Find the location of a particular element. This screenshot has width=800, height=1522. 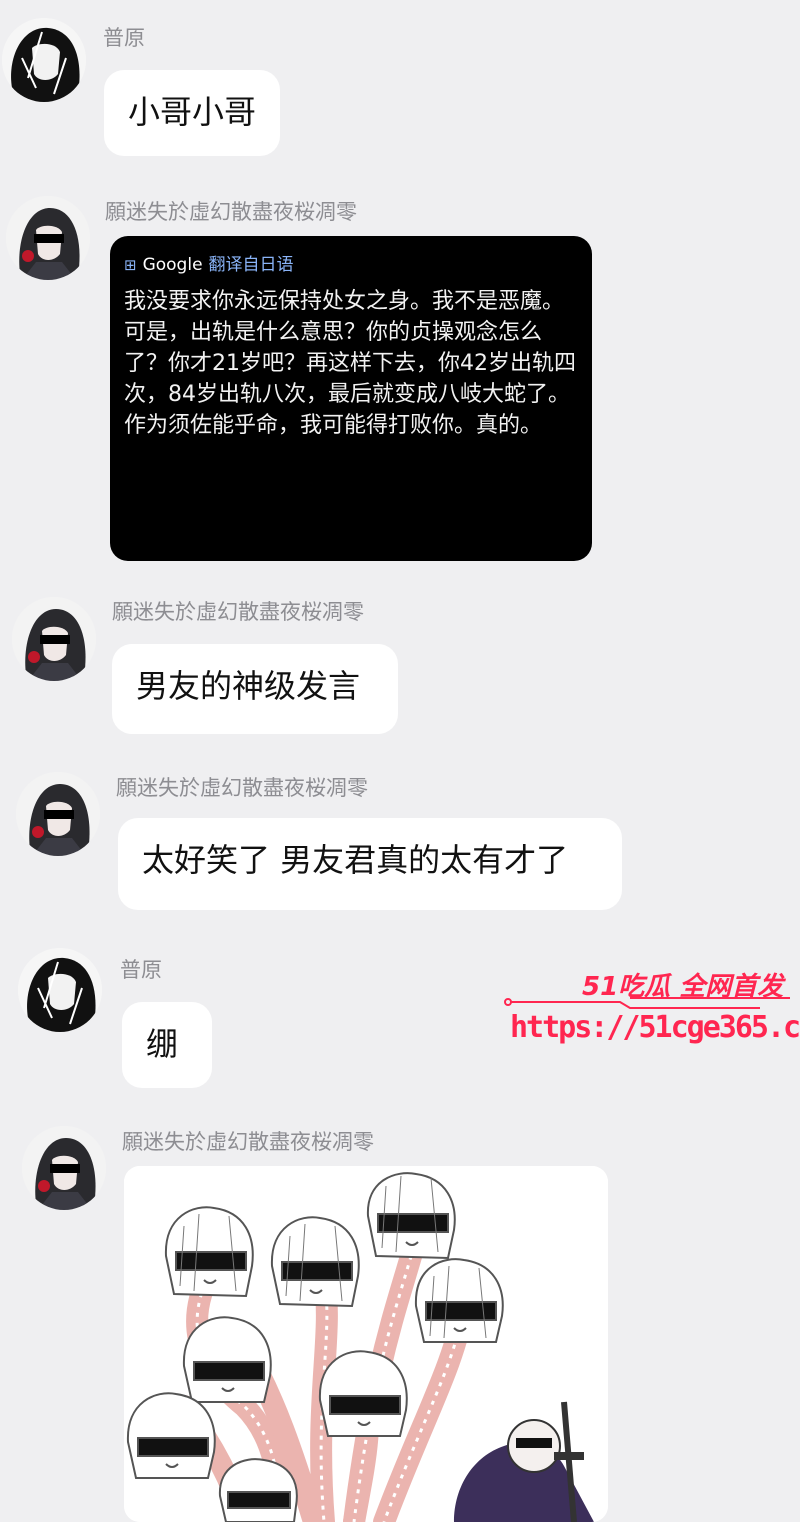

translate-icon: ⊞ is located at coordinates (130, 265).